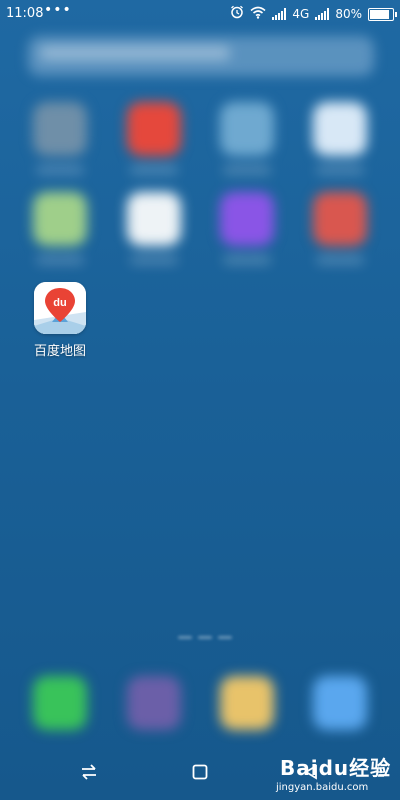 This screenshot has height=800, width=400. I want to click on baidu-maps-icon-text: du, so click(59, 303).